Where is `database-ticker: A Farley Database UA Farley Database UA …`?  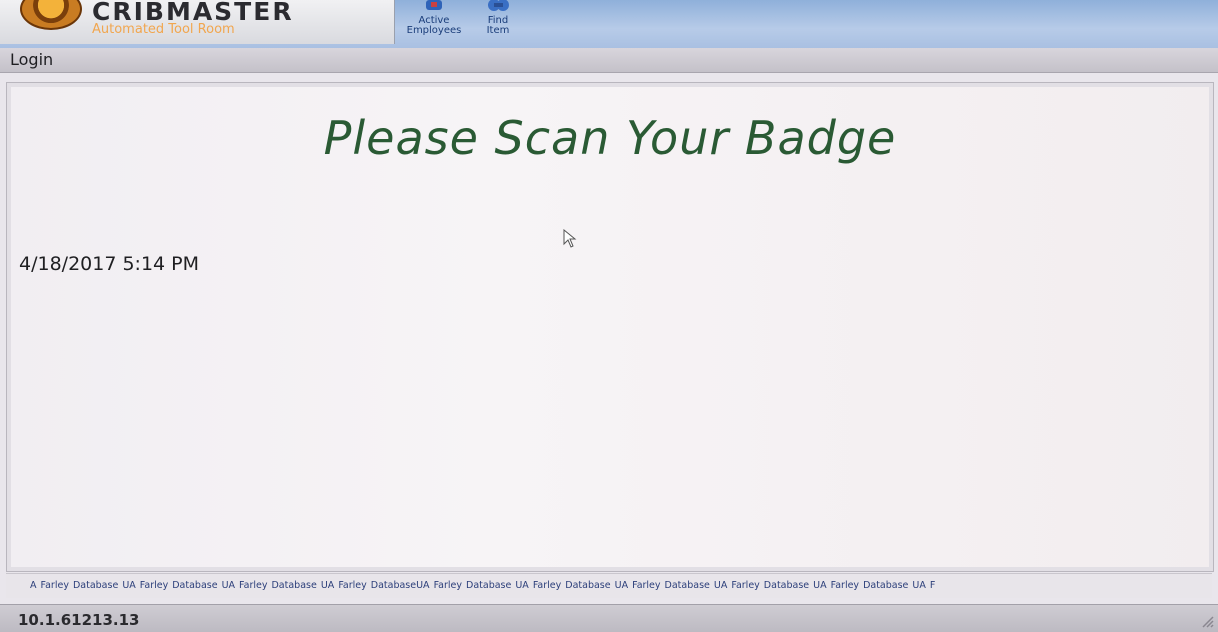
database-ticker: A Farley Database UA Farley Database UA … is located at coordinates (609, 585).